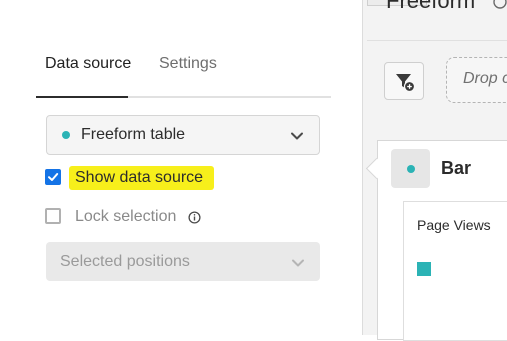 The height and width of the screenshot is (341, 507). I want to click on visualization-color-dot, so click(411, 169).